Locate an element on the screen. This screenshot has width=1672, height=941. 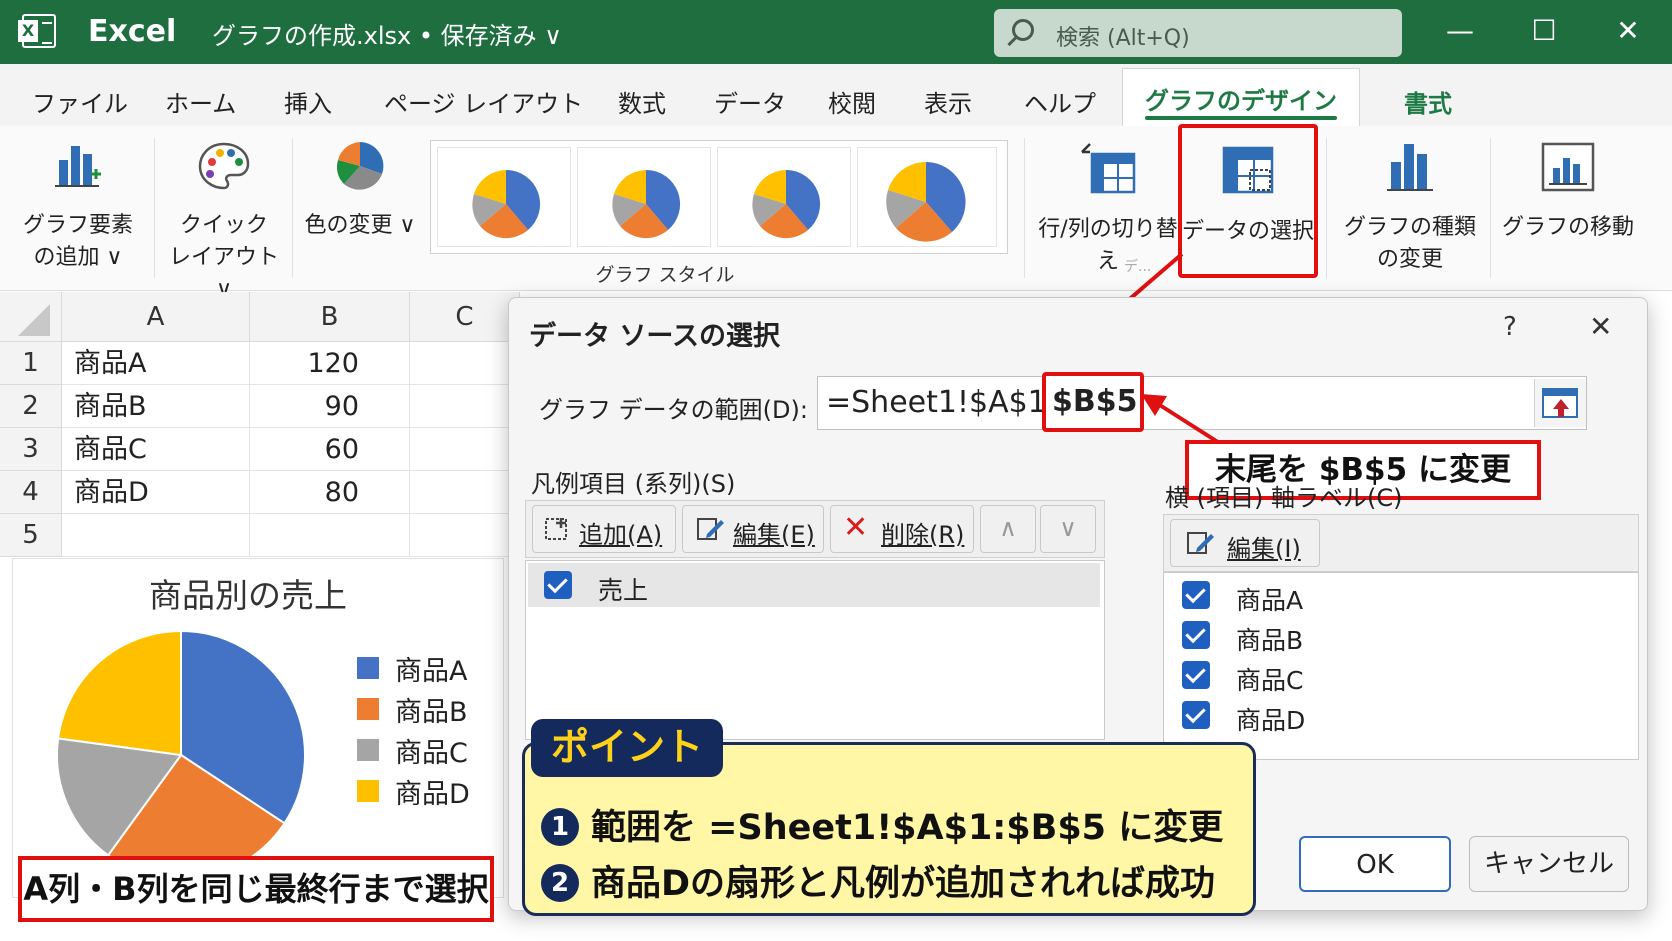
series-item: 売上 is located at coordinates (814, 585).